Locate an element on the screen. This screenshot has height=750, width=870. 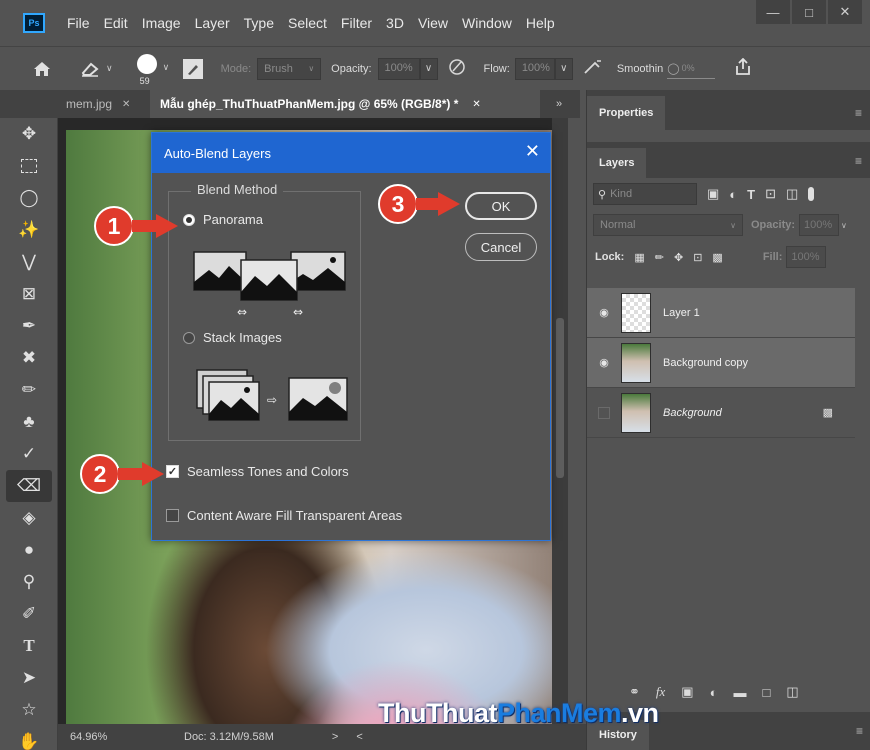
brush-tool: ✏ is located at coordinates (29, 390).